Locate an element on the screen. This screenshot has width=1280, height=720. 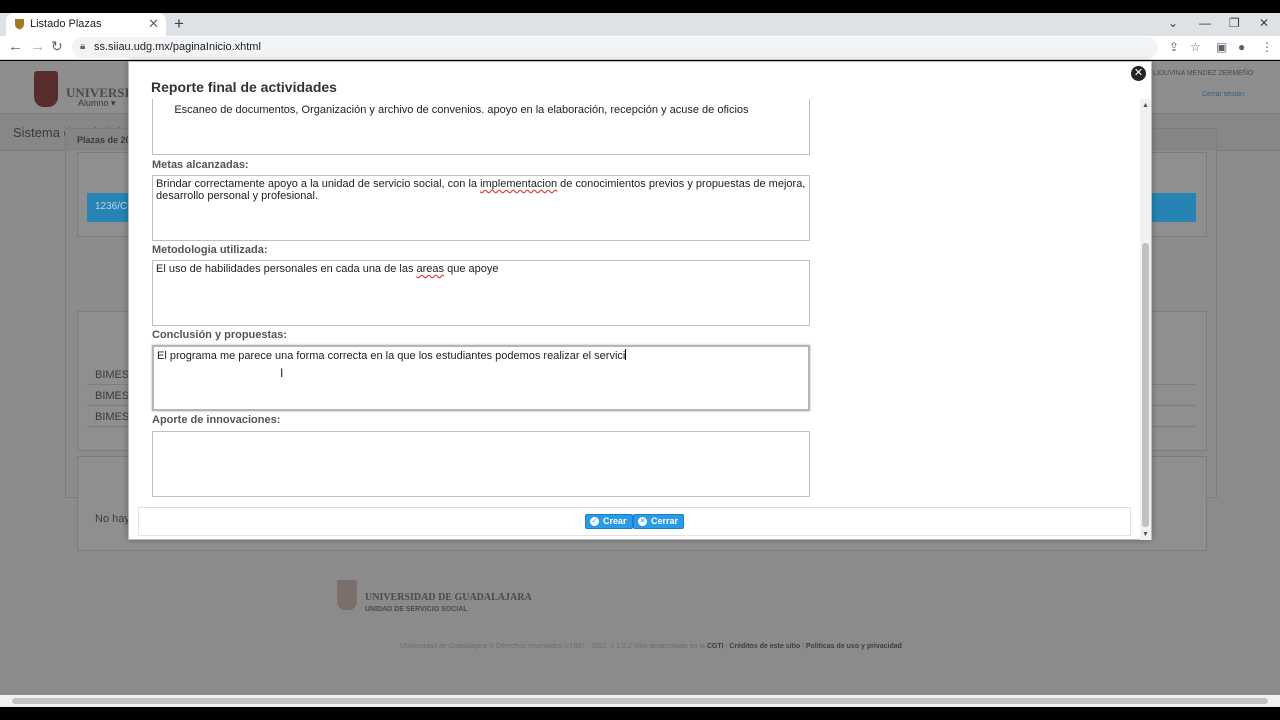
ibeam-cursor-icon: I is located at coordinates (282, 373).